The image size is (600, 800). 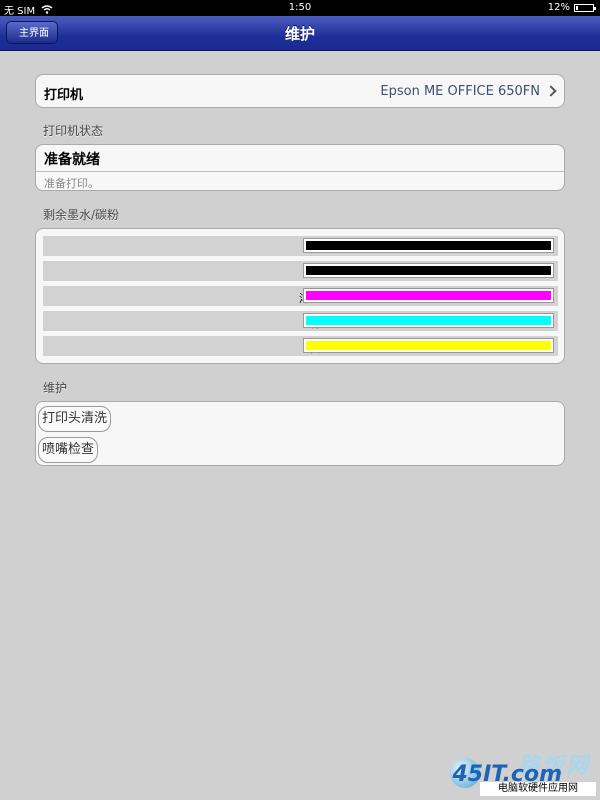 What do you see at coordinates (300, 321) in the screenshot?
I see `ink-row: 青色` at bounding box center [300, 321].